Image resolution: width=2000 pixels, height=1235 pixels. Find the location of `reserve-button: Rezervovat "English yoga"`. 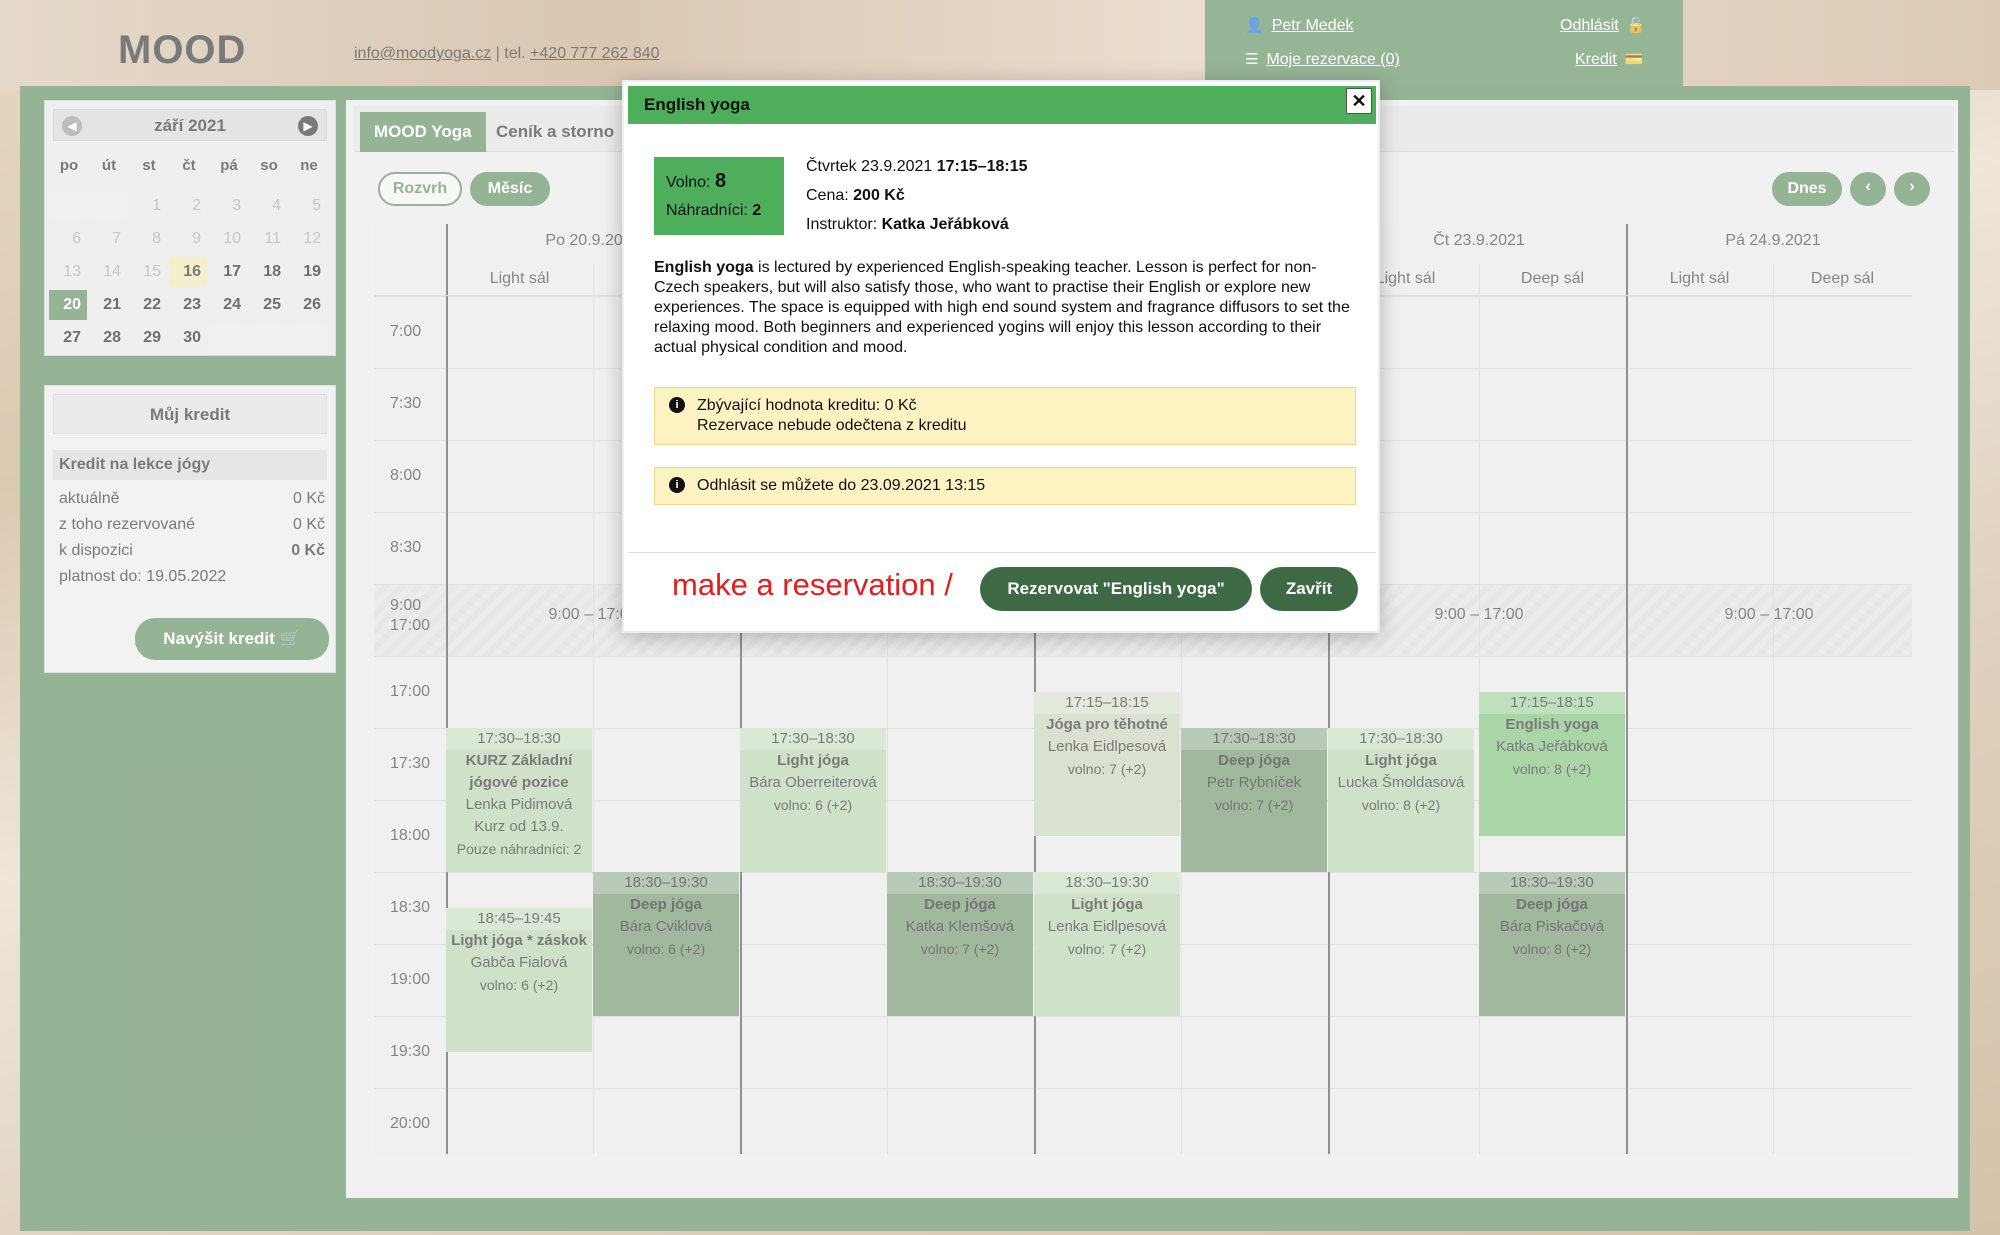

reserve-button: Rezervovat "English yoga" is located at coordinates (1116, 589).